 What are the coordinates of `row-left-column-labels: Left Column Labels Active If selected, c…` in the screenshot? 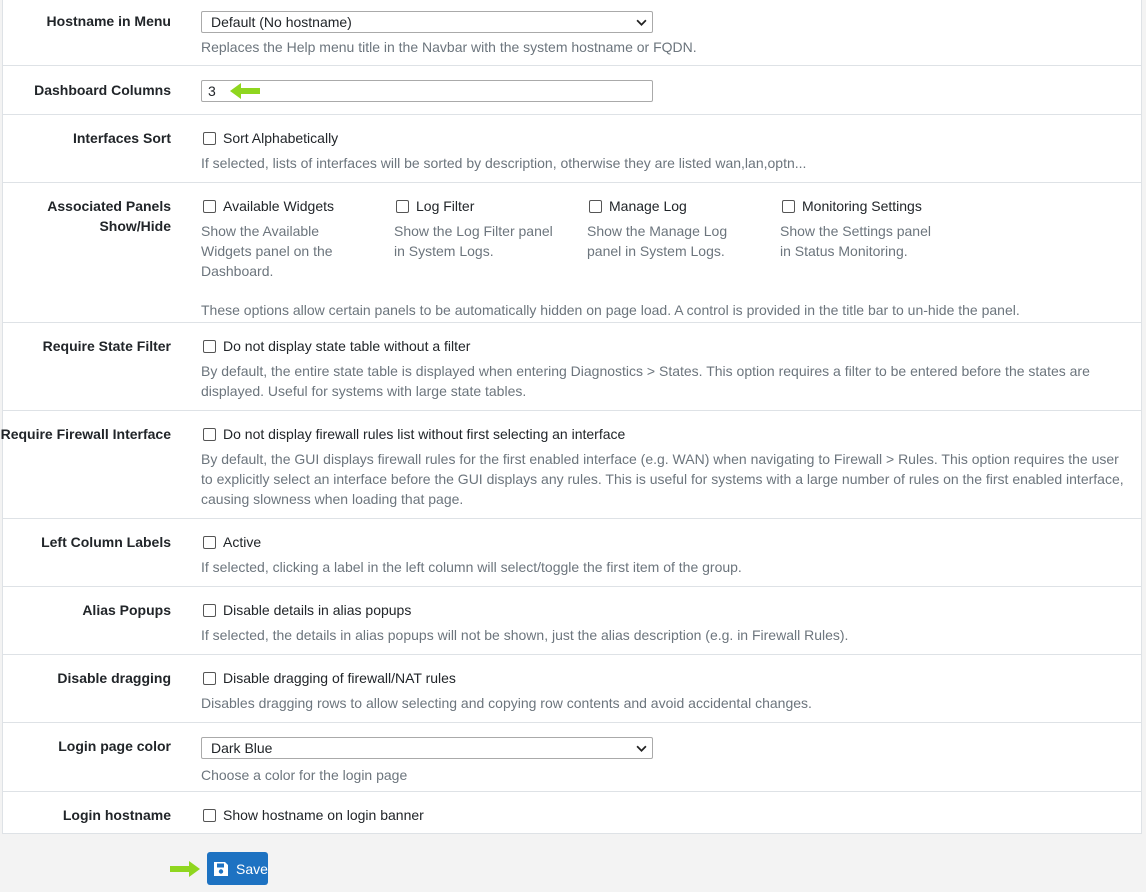 It's located at (572, 553).